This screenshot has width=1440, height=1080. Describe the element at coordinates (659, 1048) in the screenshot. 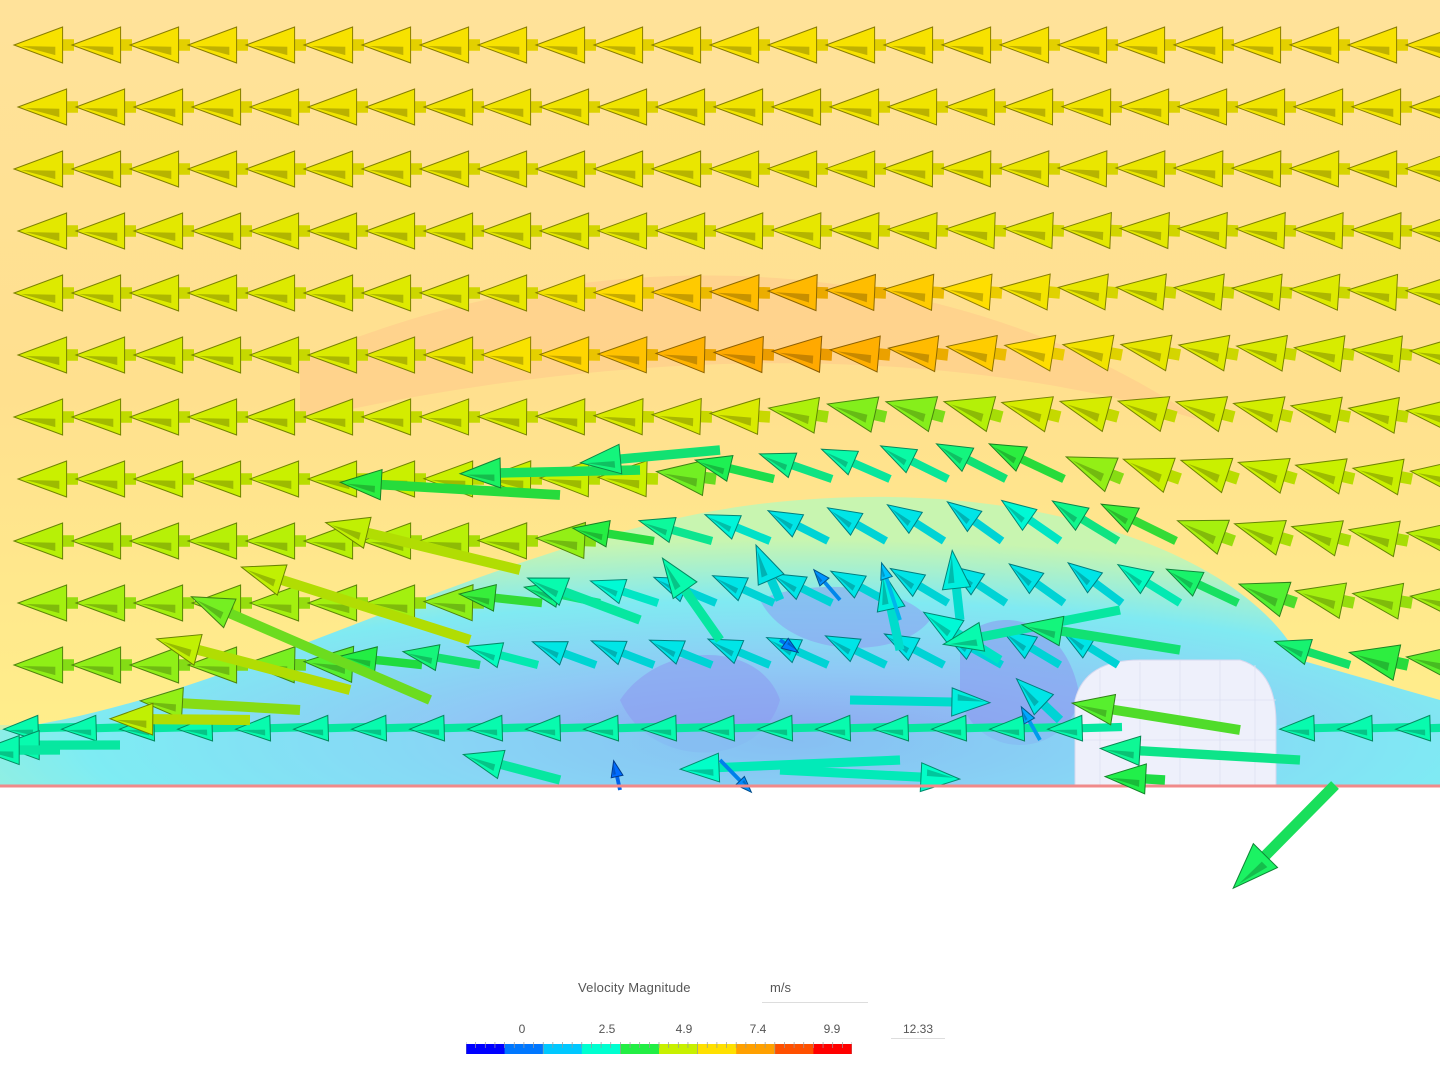

I see `colorbar` at that location.